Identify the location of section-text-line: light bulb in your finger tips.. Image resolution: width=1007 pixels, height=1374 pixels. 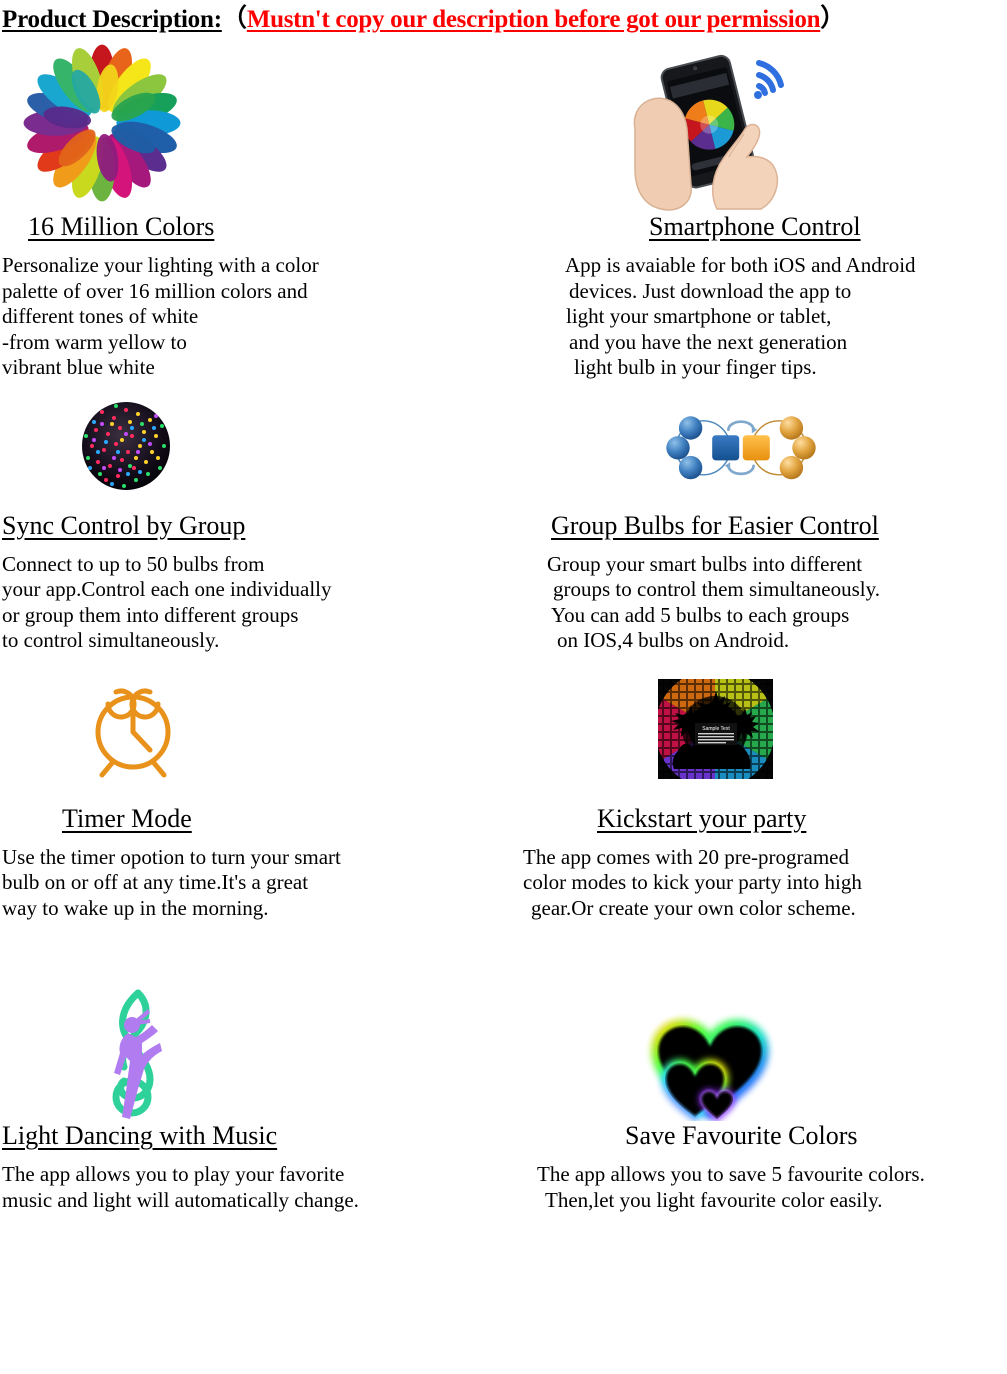
(695, 367).